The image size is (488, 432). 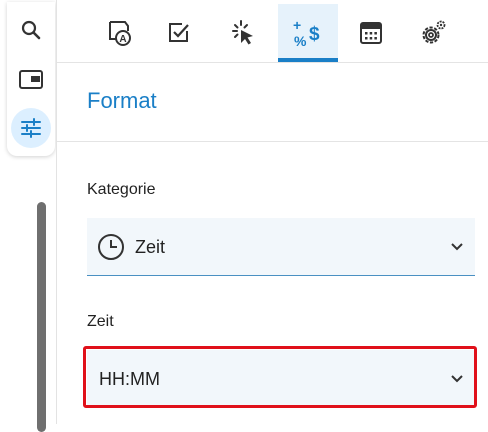 I want to click on divider, so click(x=272, y=141).